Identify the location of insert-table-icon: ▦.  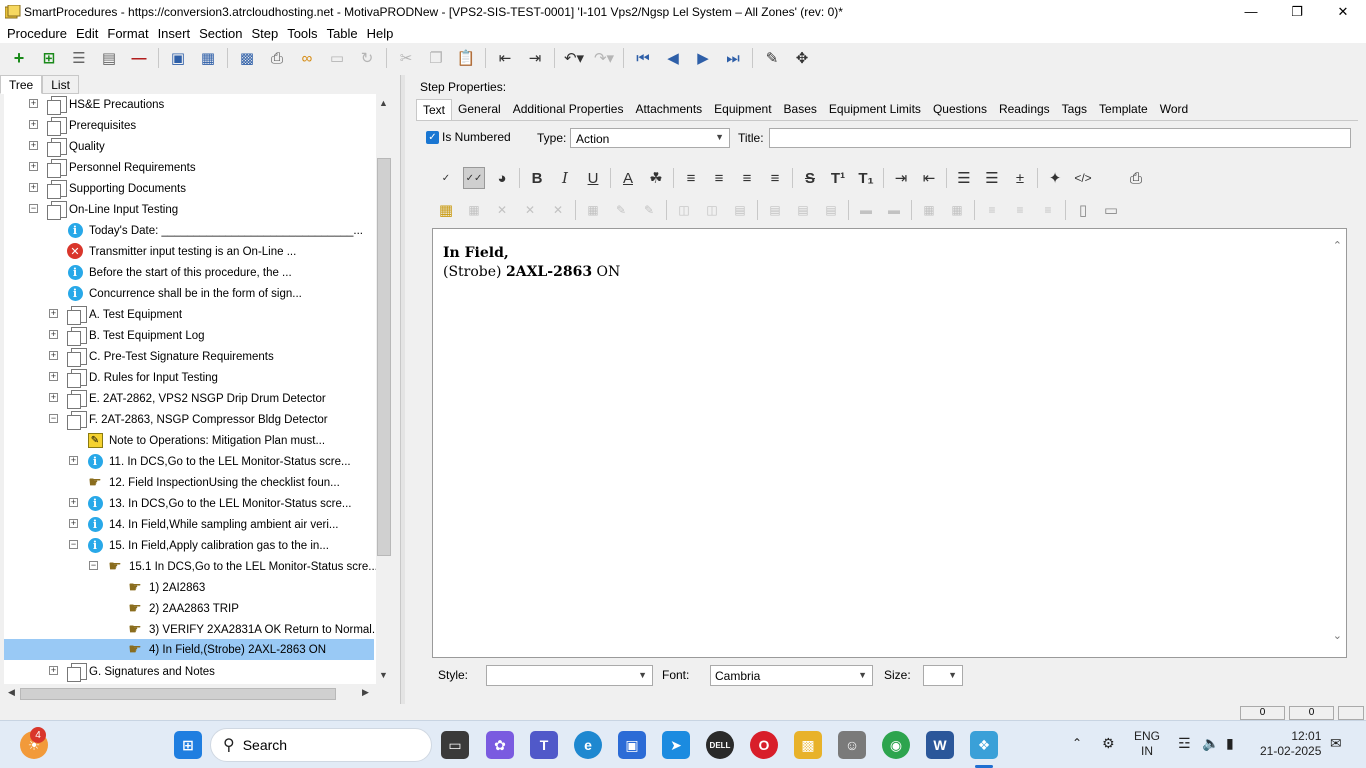
(446, 210).